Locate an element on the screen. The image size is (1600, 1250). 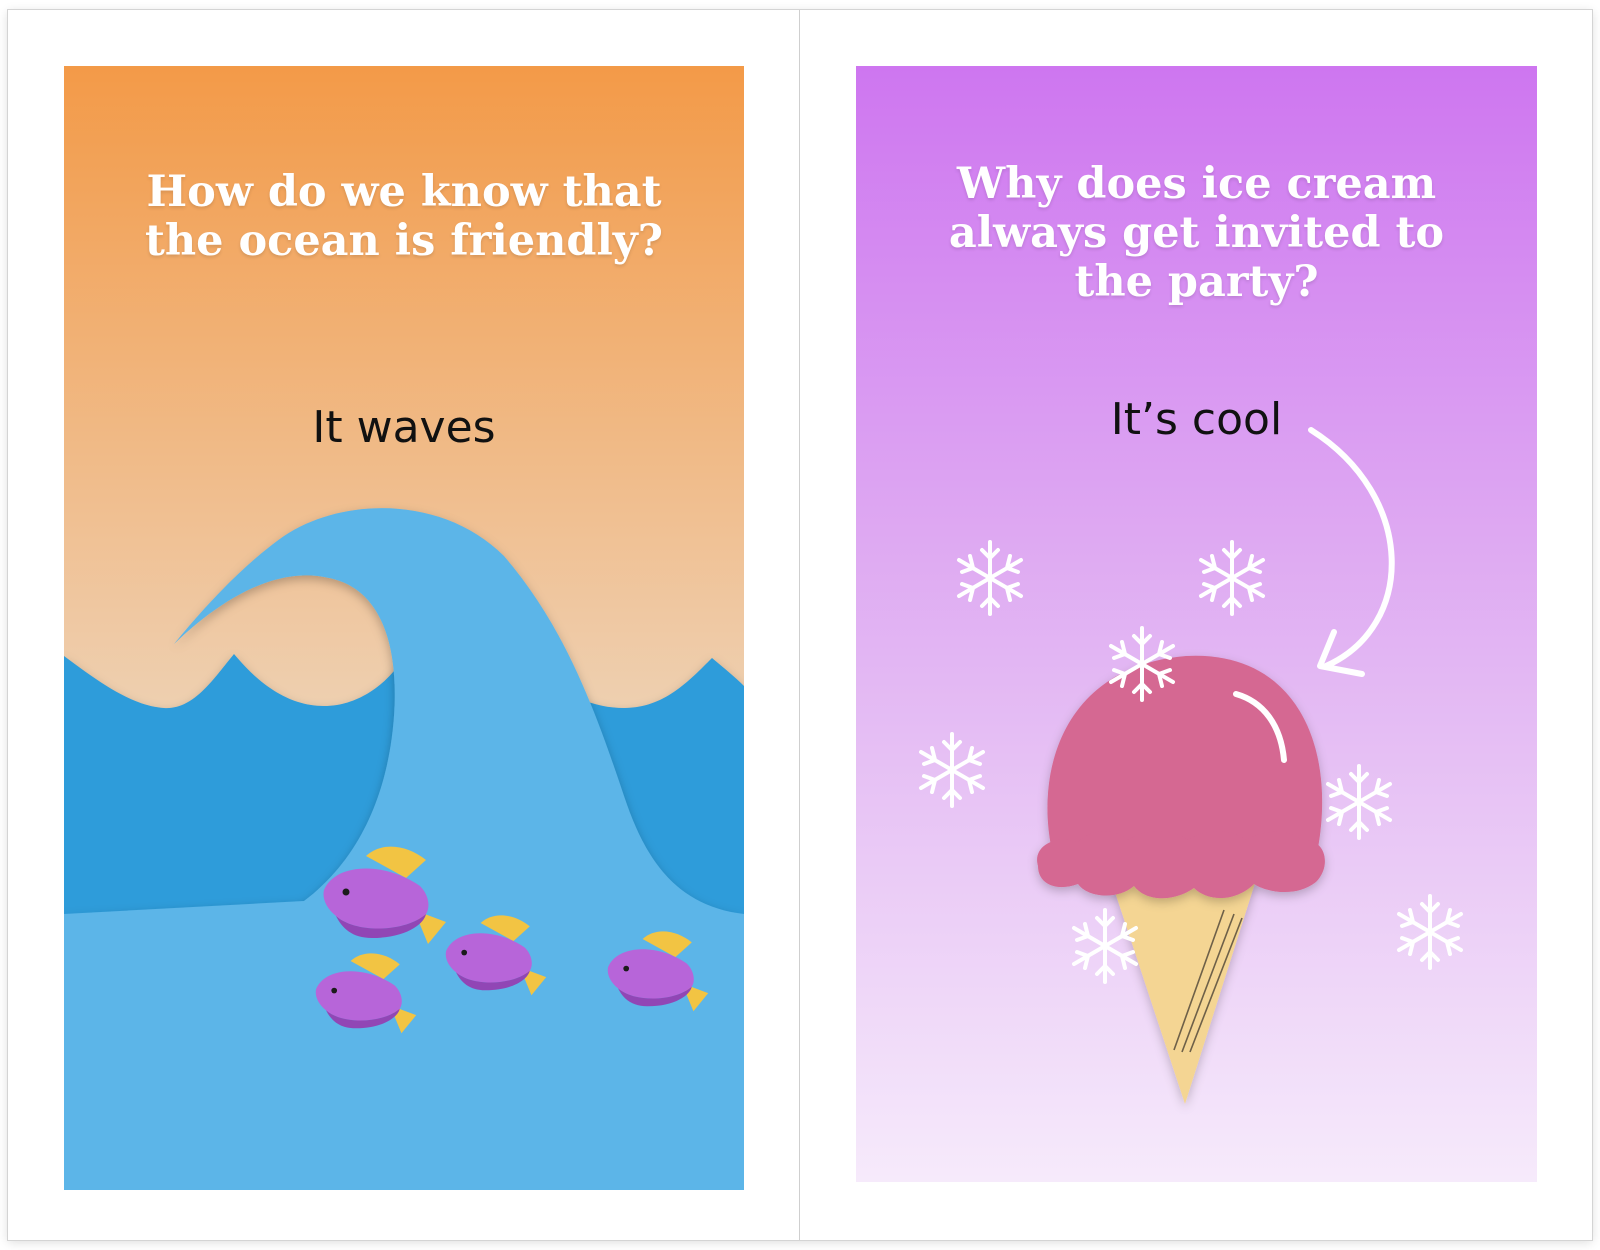
arrow-head is located at coordinates (1341, 653).